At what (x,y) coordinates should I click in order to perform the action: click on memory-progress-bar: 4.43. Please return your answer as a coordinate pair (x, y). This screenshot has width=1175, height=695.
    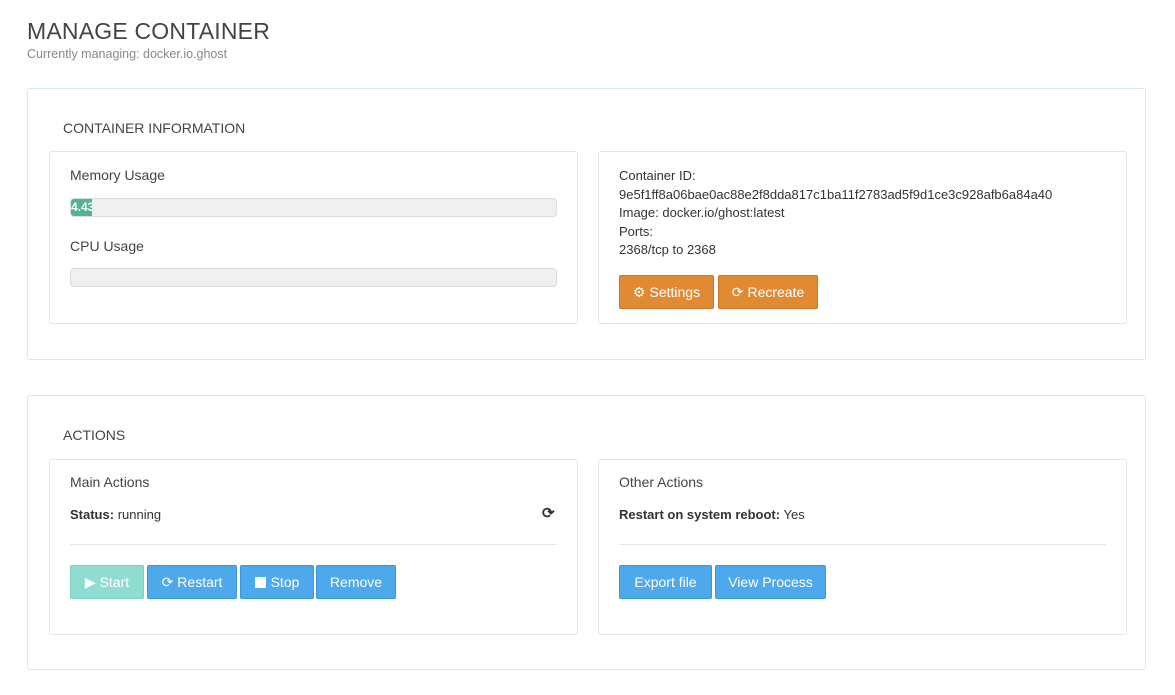
    Looking at the image, I should click on (82, 207).